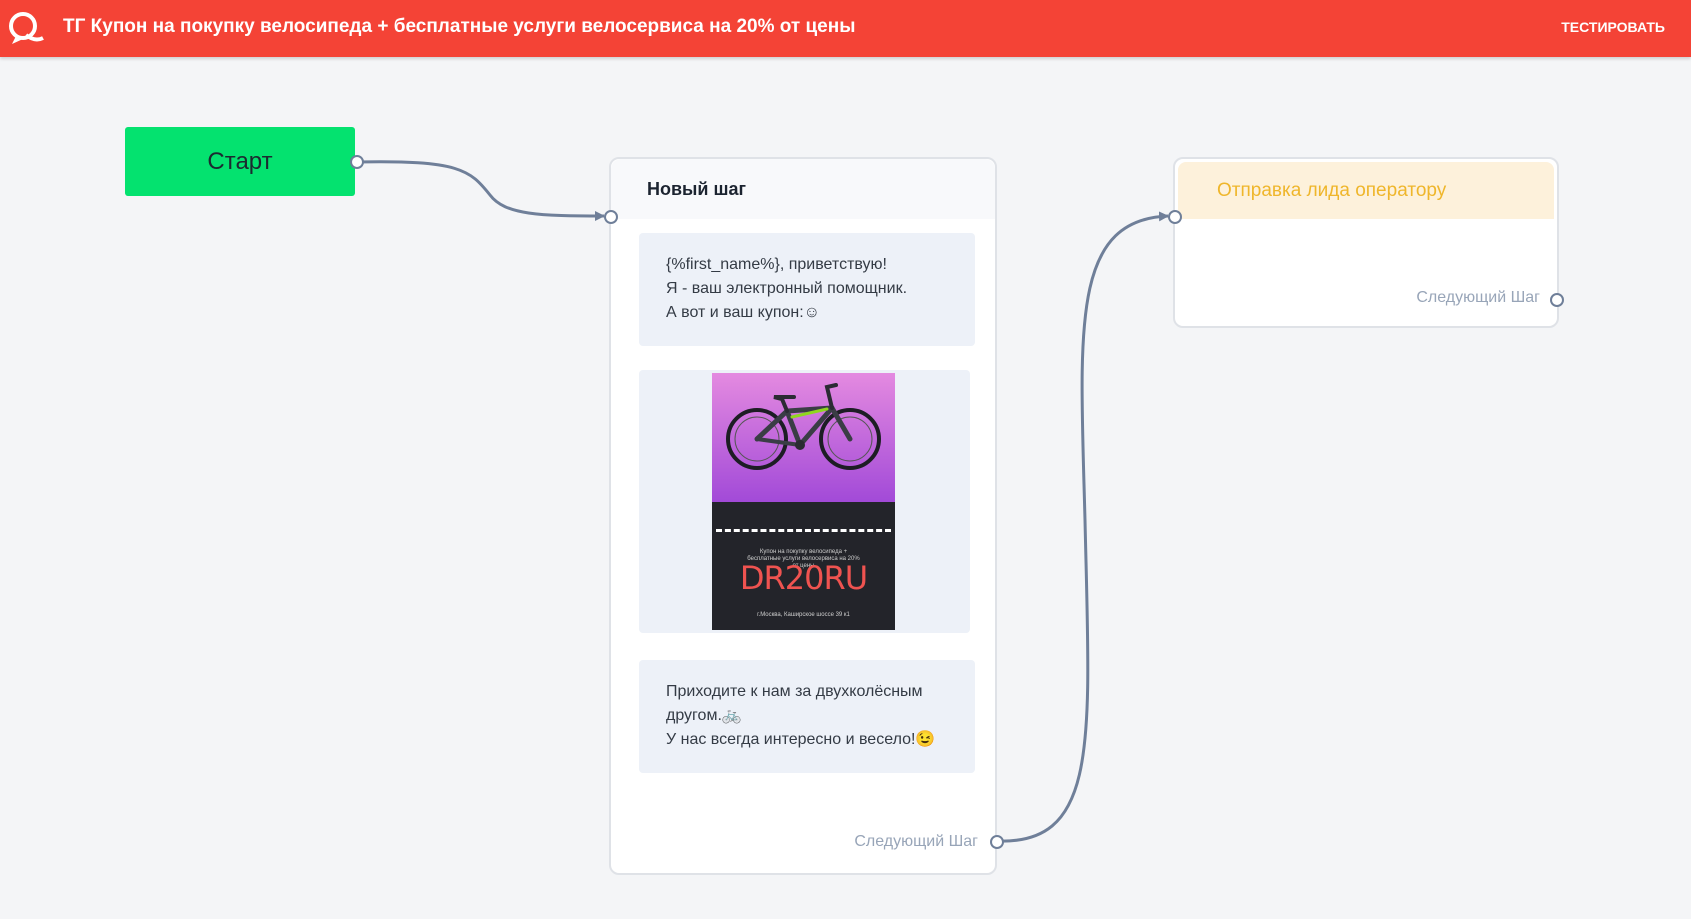 The image size is (1691, 919). What do you see at coordinates (803, 615) in the screenshot?
I see `coupon-address: г.Москва, Каширское шоссе 39 к1` at bounding box center [803, 615].